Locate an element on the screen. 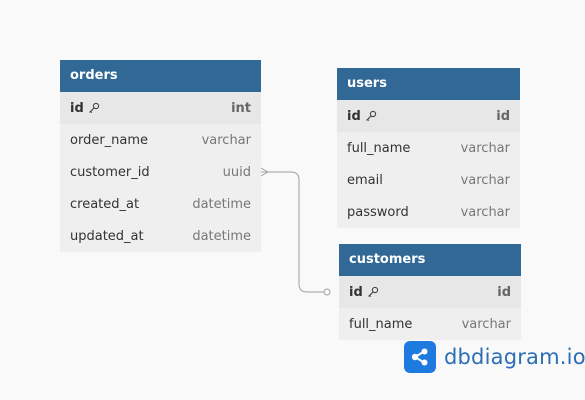 The width and height of the screenshot is (585, 400). column-row: order_name varchar is located at coordinates (160, 140).